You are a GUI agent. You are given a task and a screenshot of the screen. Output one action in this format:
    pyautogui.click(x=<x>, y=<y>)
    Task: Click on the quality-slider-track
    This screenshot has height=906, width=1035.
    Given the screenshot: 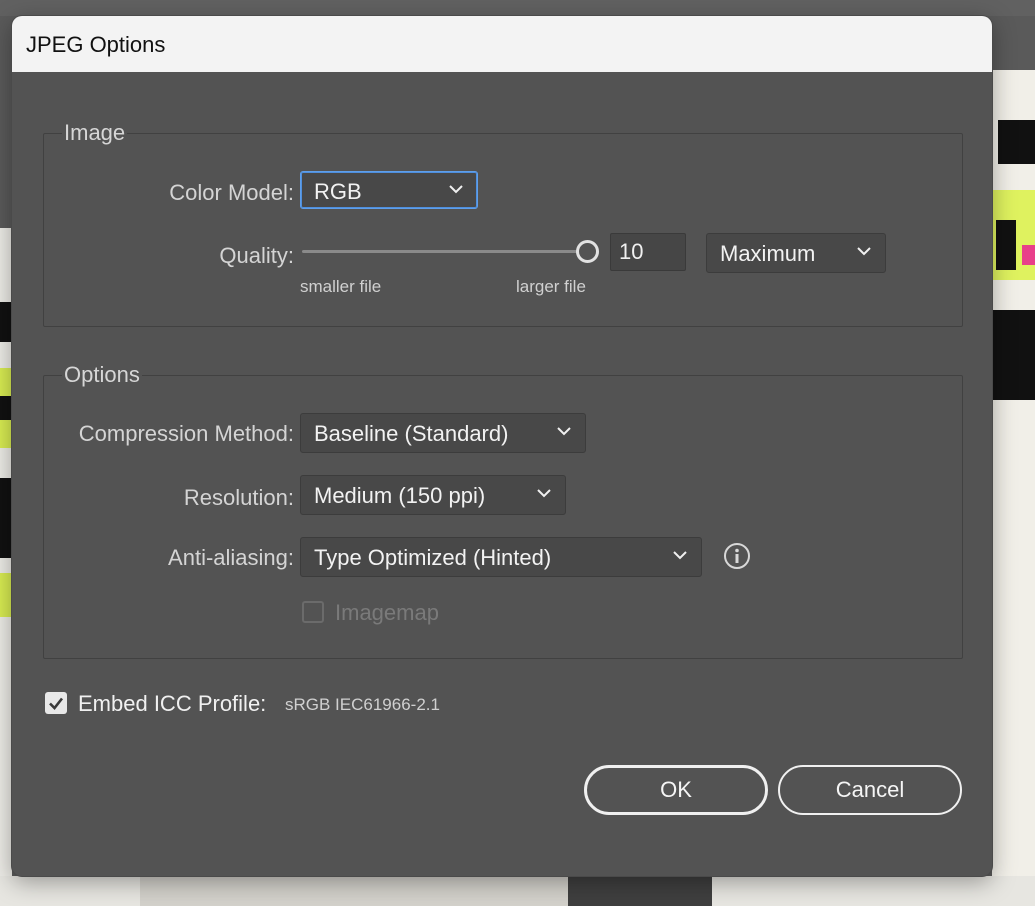 What is the action you would take?
    pyautogui.click(x=442, y=251)
    